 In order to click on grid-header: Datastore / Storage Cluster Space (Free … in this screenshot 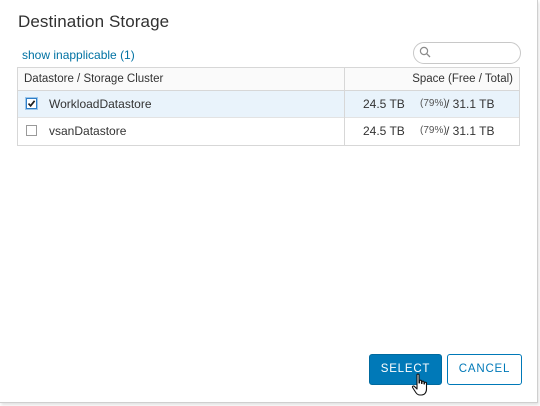, I will do `click(268, 79)`.